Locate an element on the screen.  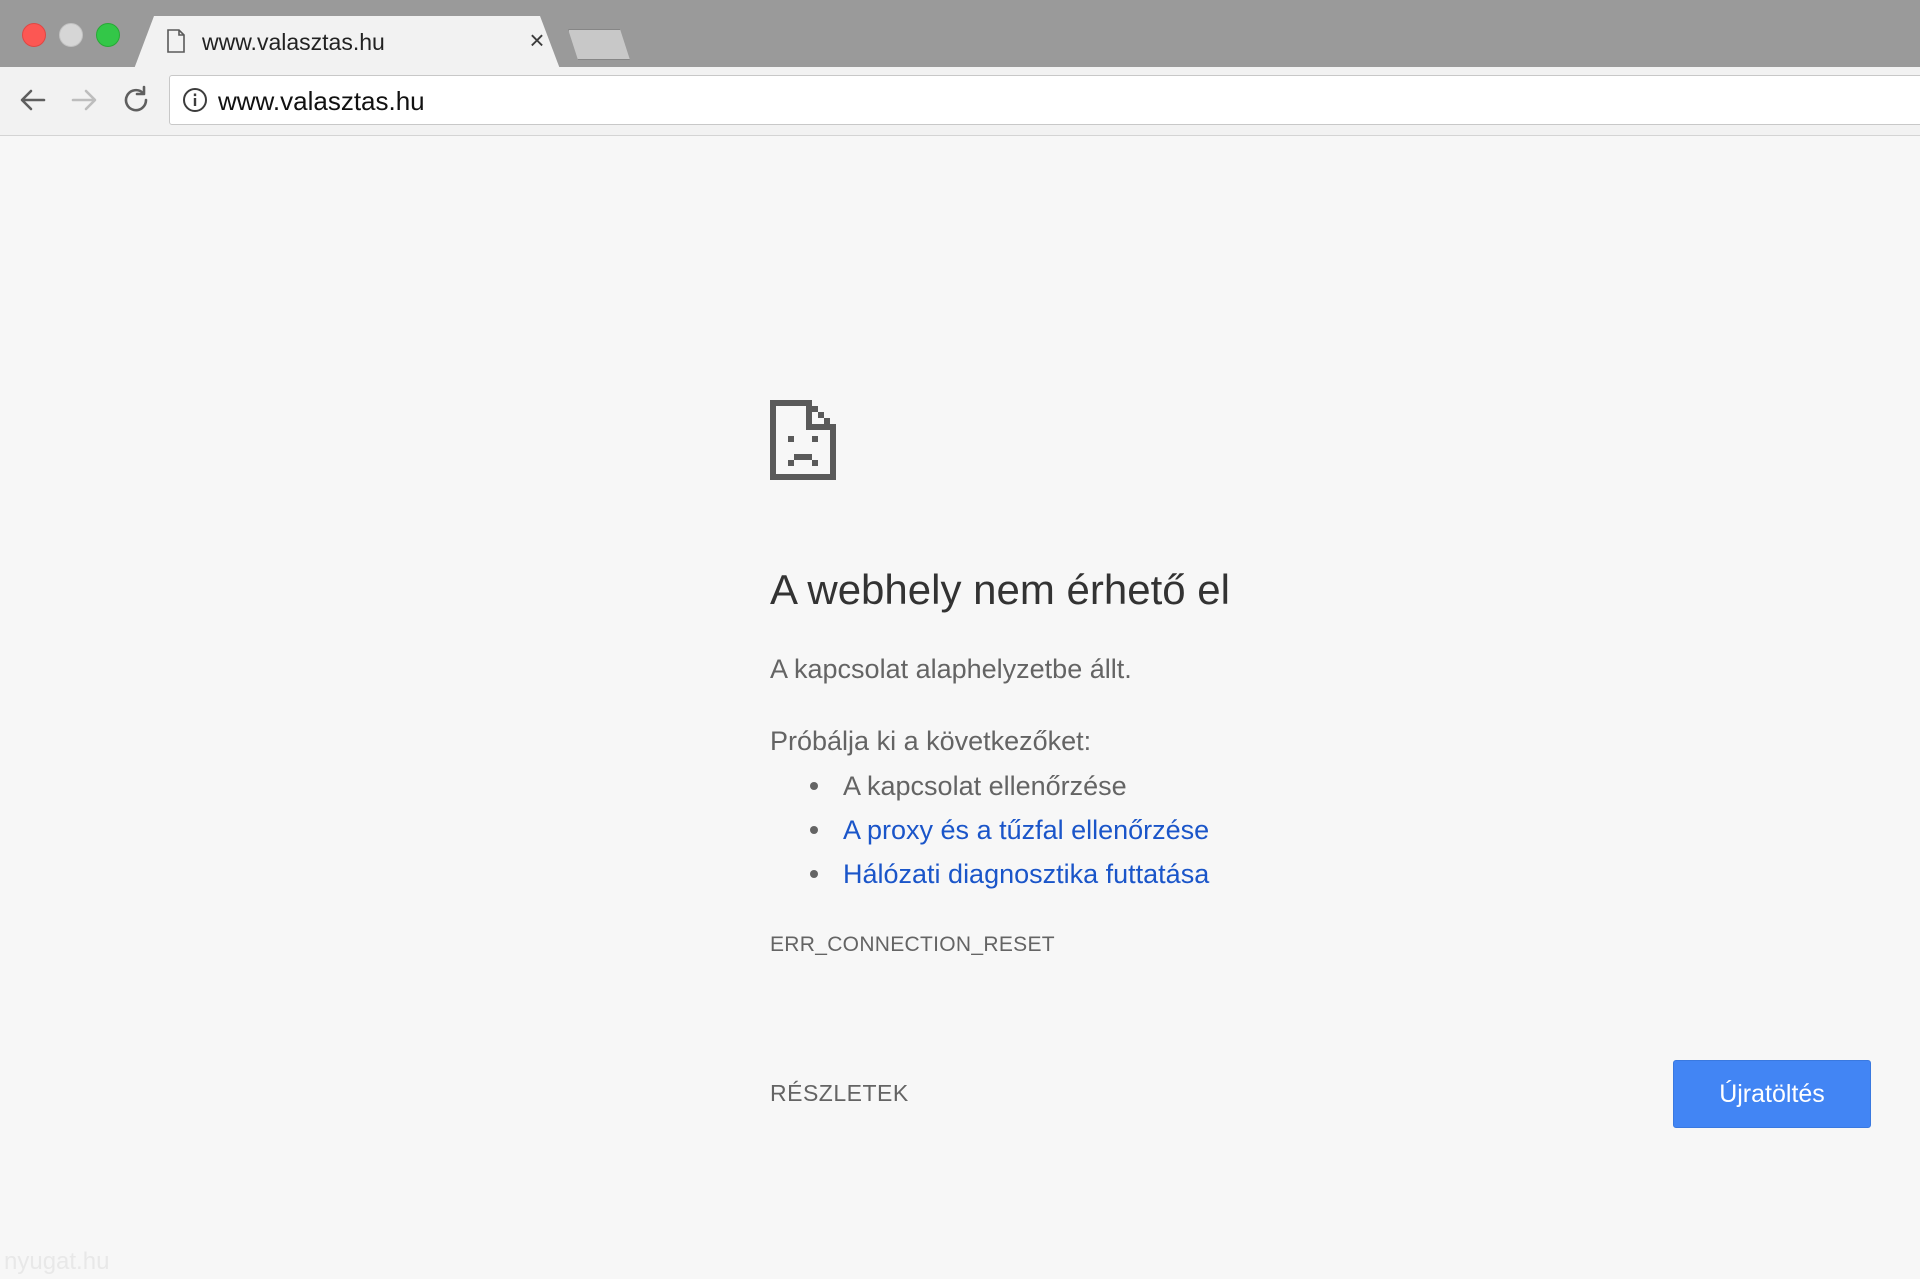
reload-icon is located at coordinates (136, 100).